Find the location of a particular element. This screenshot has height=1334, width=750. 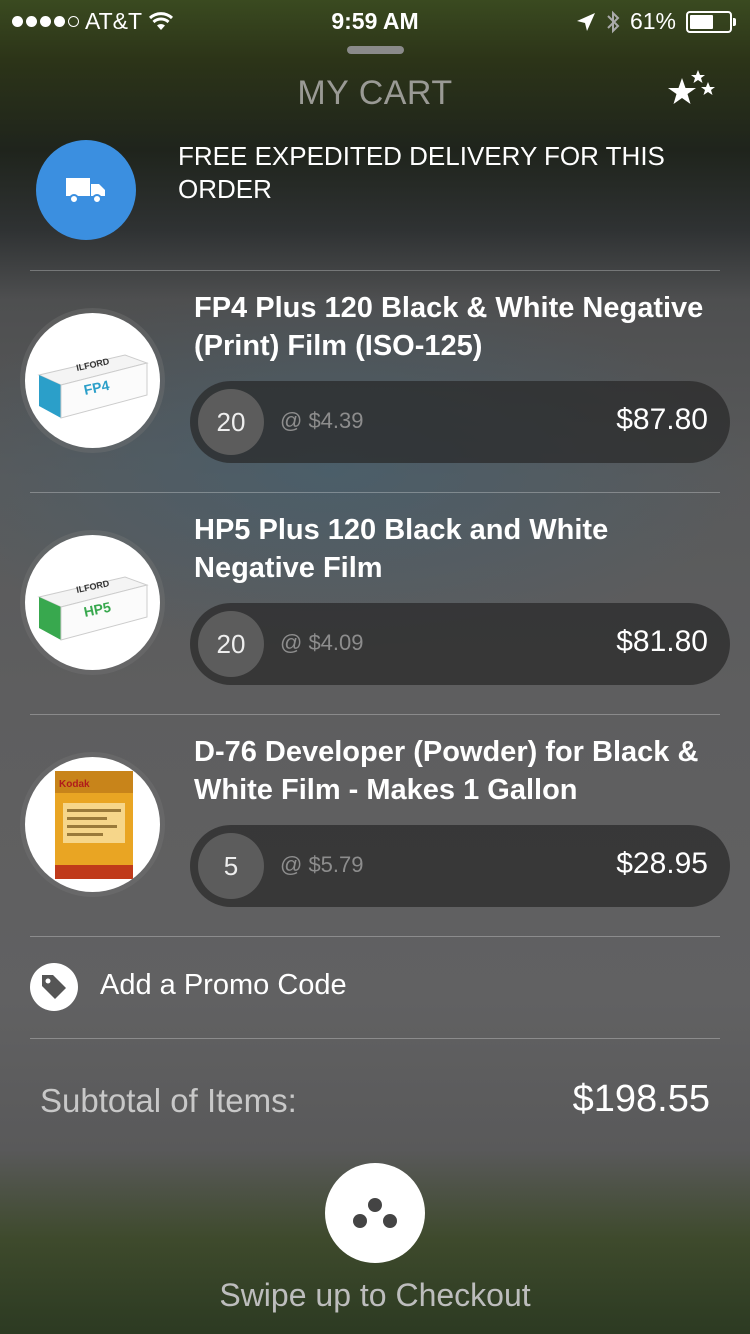

quantity-price-bar: 20 @ $4.09 $81.80 is located at coordinates (460, 644).